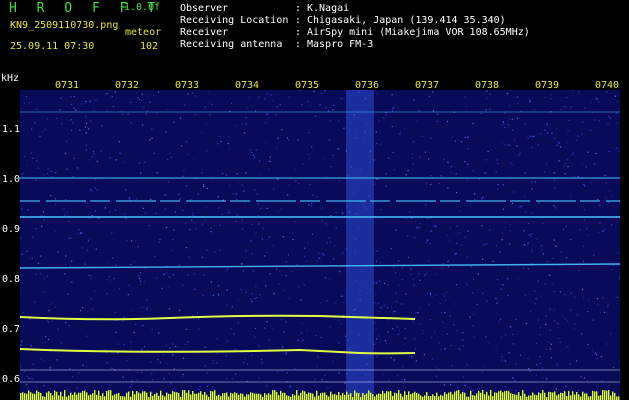 The height and width of the screenshot is (400, 629). I want to click on info-row-antenna: Receiving antenna: Maspro FM-3, so click(276, 44).